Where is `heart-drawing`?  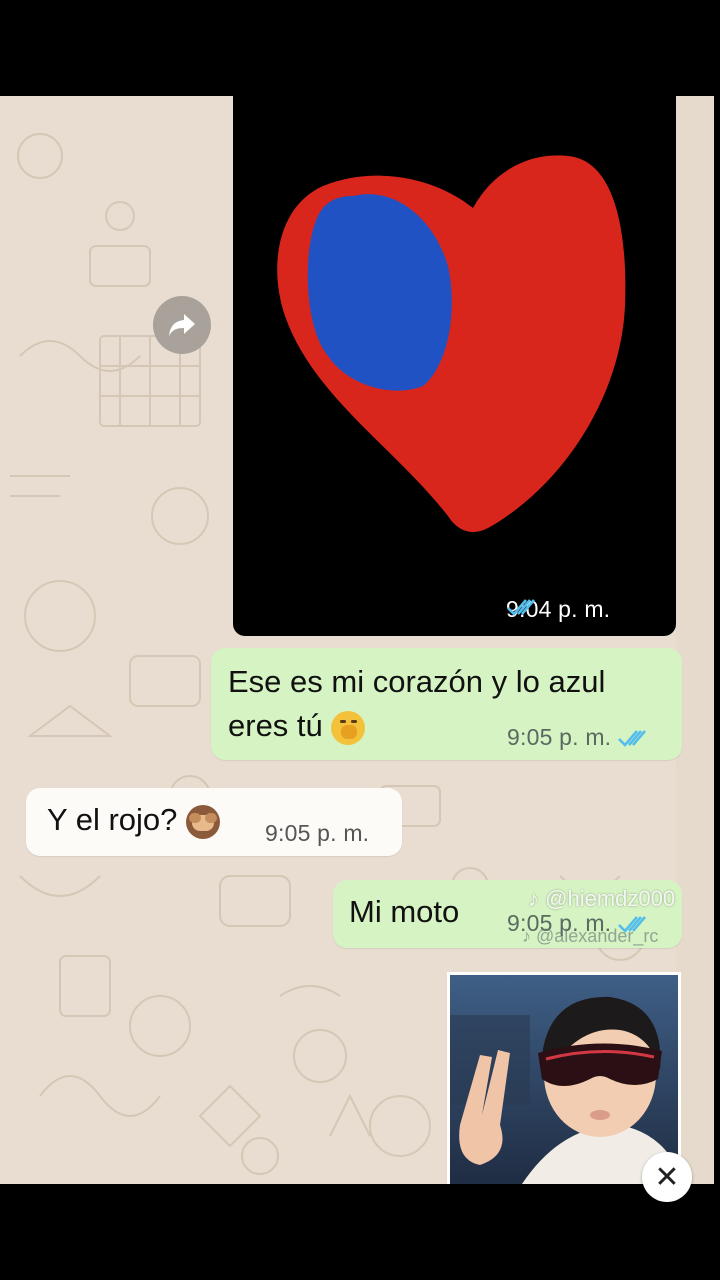 heart-drawing is located at coordinates (451, 344).